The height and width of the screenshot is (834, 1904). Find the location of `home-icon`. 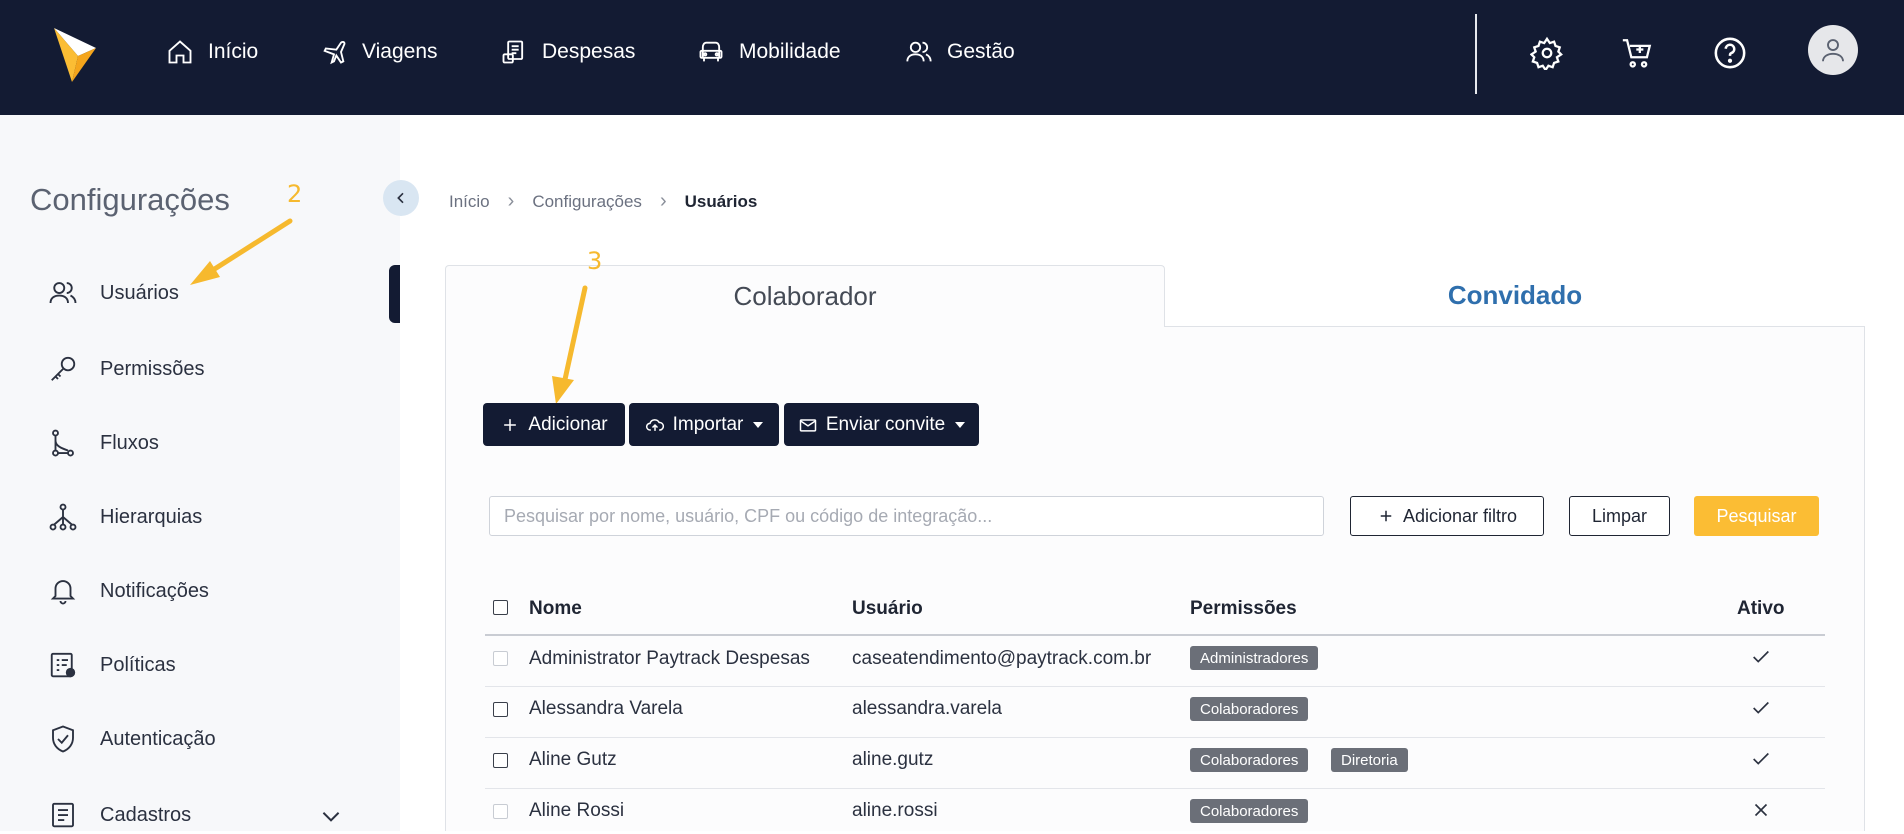

home-icon is located at coordinates (180, 52).